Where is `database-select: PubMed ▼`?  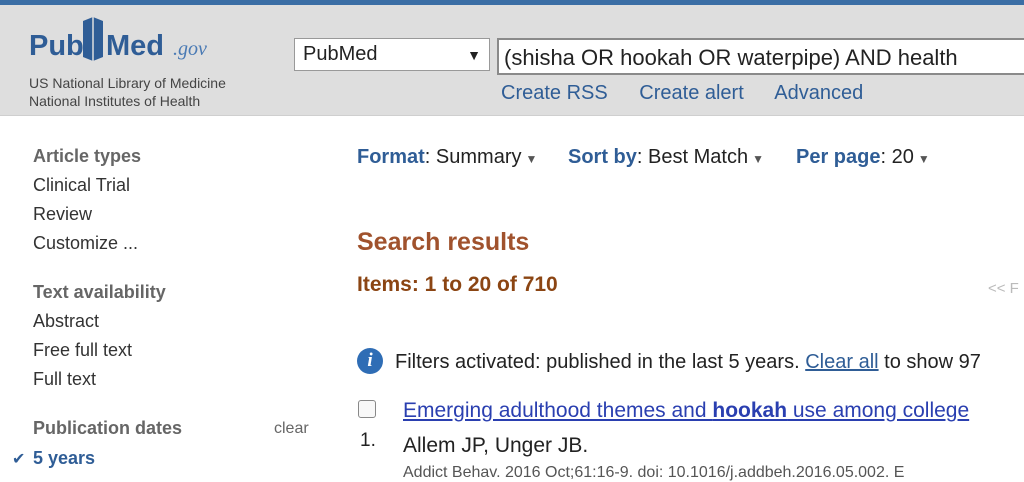 database-select: PubMed ▼ is located at coordinates (392, 54).